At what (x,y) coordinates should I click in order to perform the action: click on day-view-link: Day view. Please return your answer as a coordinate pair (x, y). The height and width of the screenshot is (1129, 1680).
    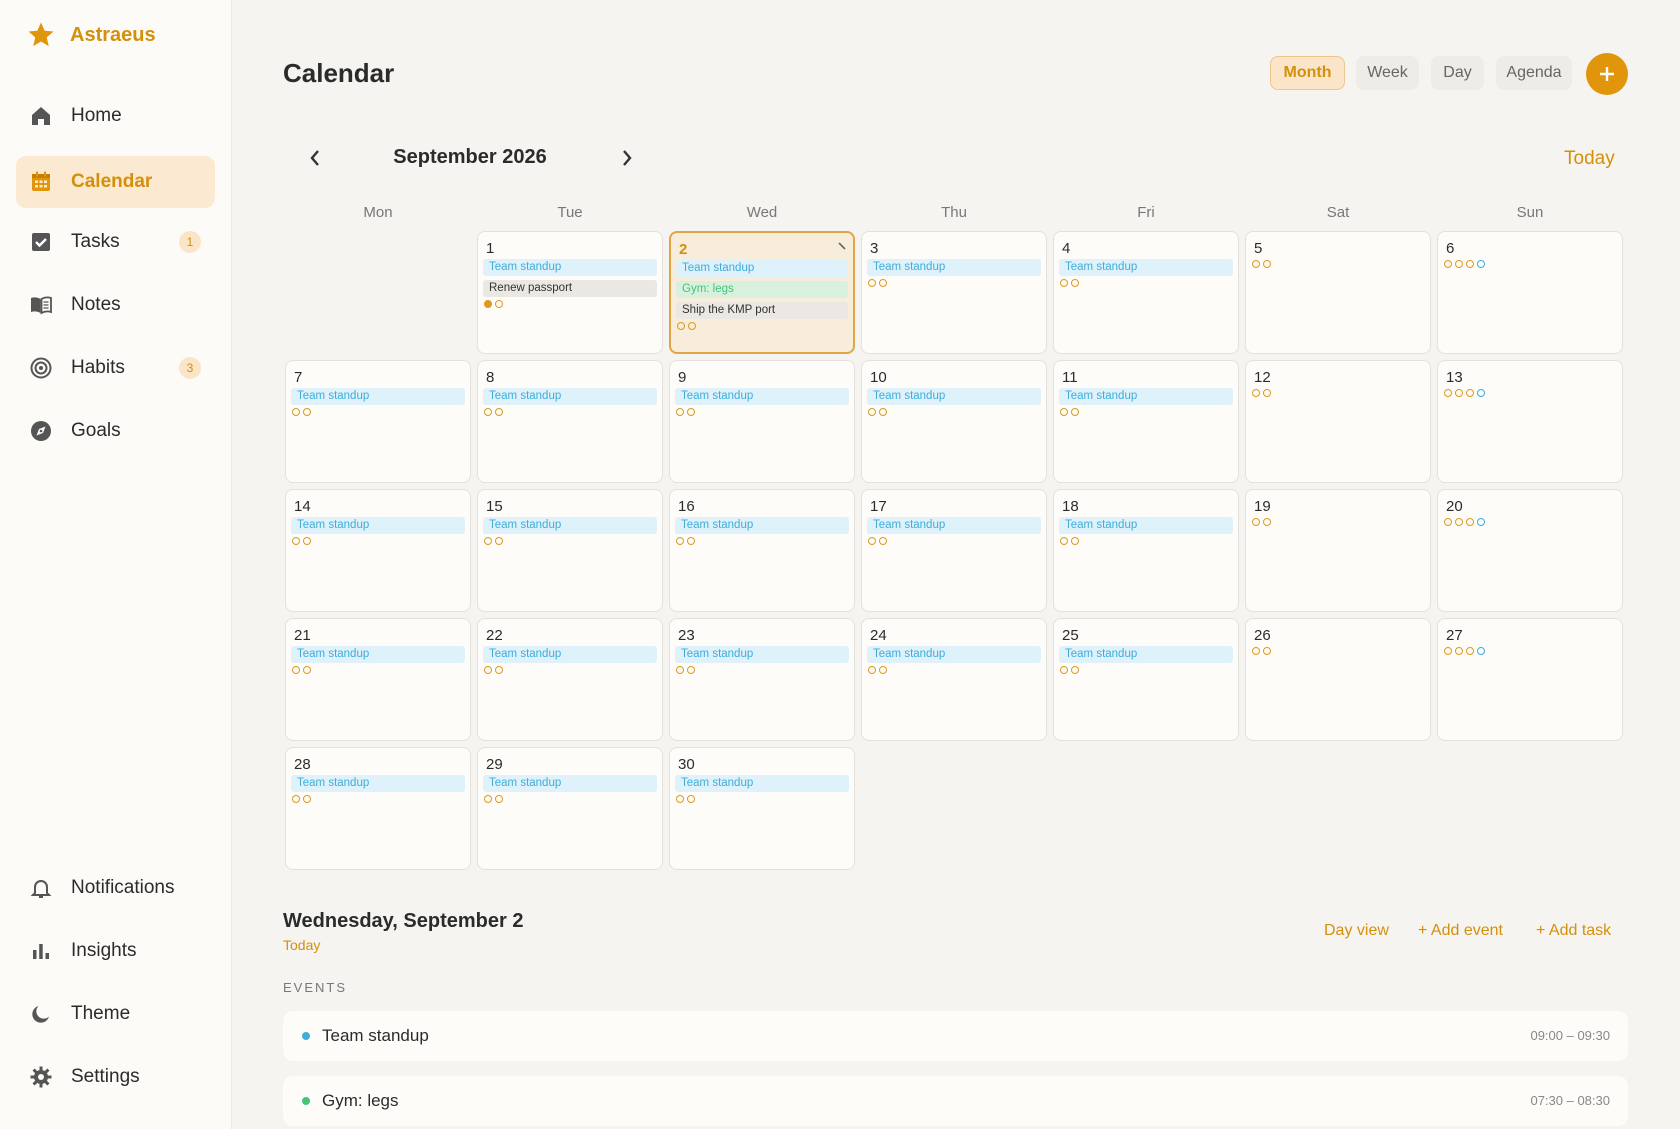
    Looking at the image, I should click on (1356, 931).